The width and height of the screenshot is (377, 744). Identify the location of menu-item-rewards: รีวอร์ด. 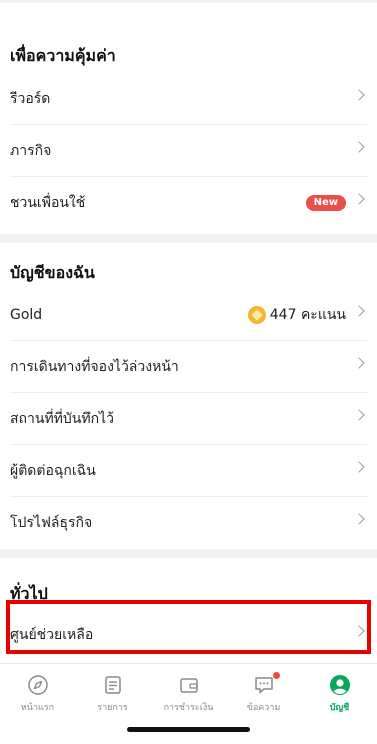
(188, 99).